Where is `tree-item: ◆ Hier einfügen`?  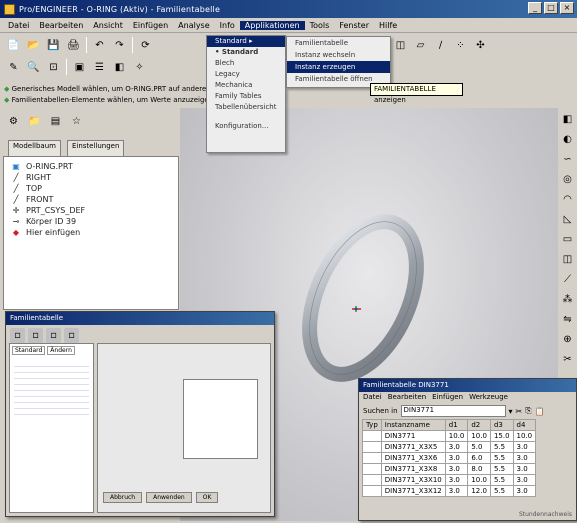 tree-item: ◆ Hier einfügen is located at coordinates (91, 232).